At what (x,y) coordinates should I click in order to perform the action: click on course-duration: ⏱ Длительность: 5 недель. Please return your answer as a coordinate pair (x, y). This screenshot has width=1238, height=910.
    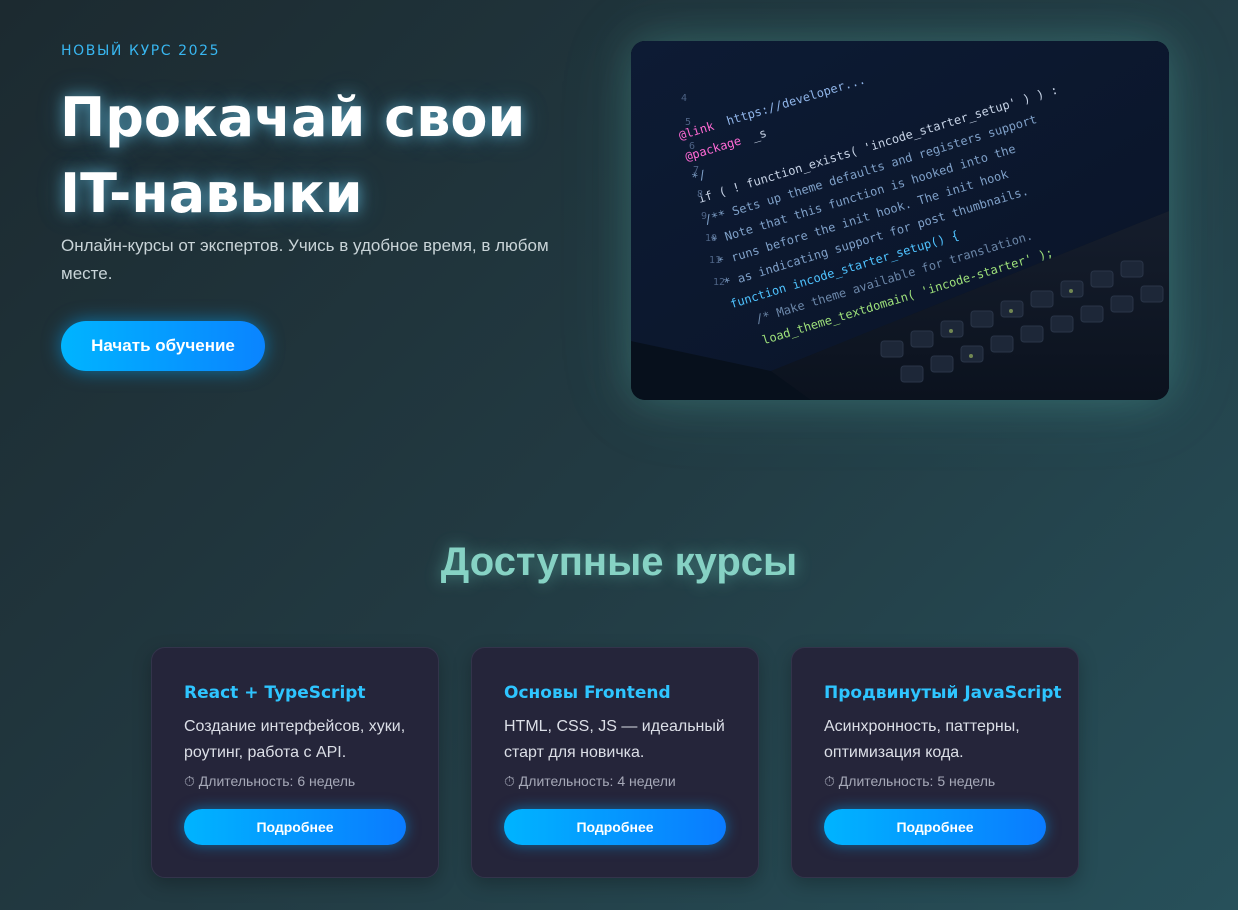
    Looking at the image, I should click on (910, 781).